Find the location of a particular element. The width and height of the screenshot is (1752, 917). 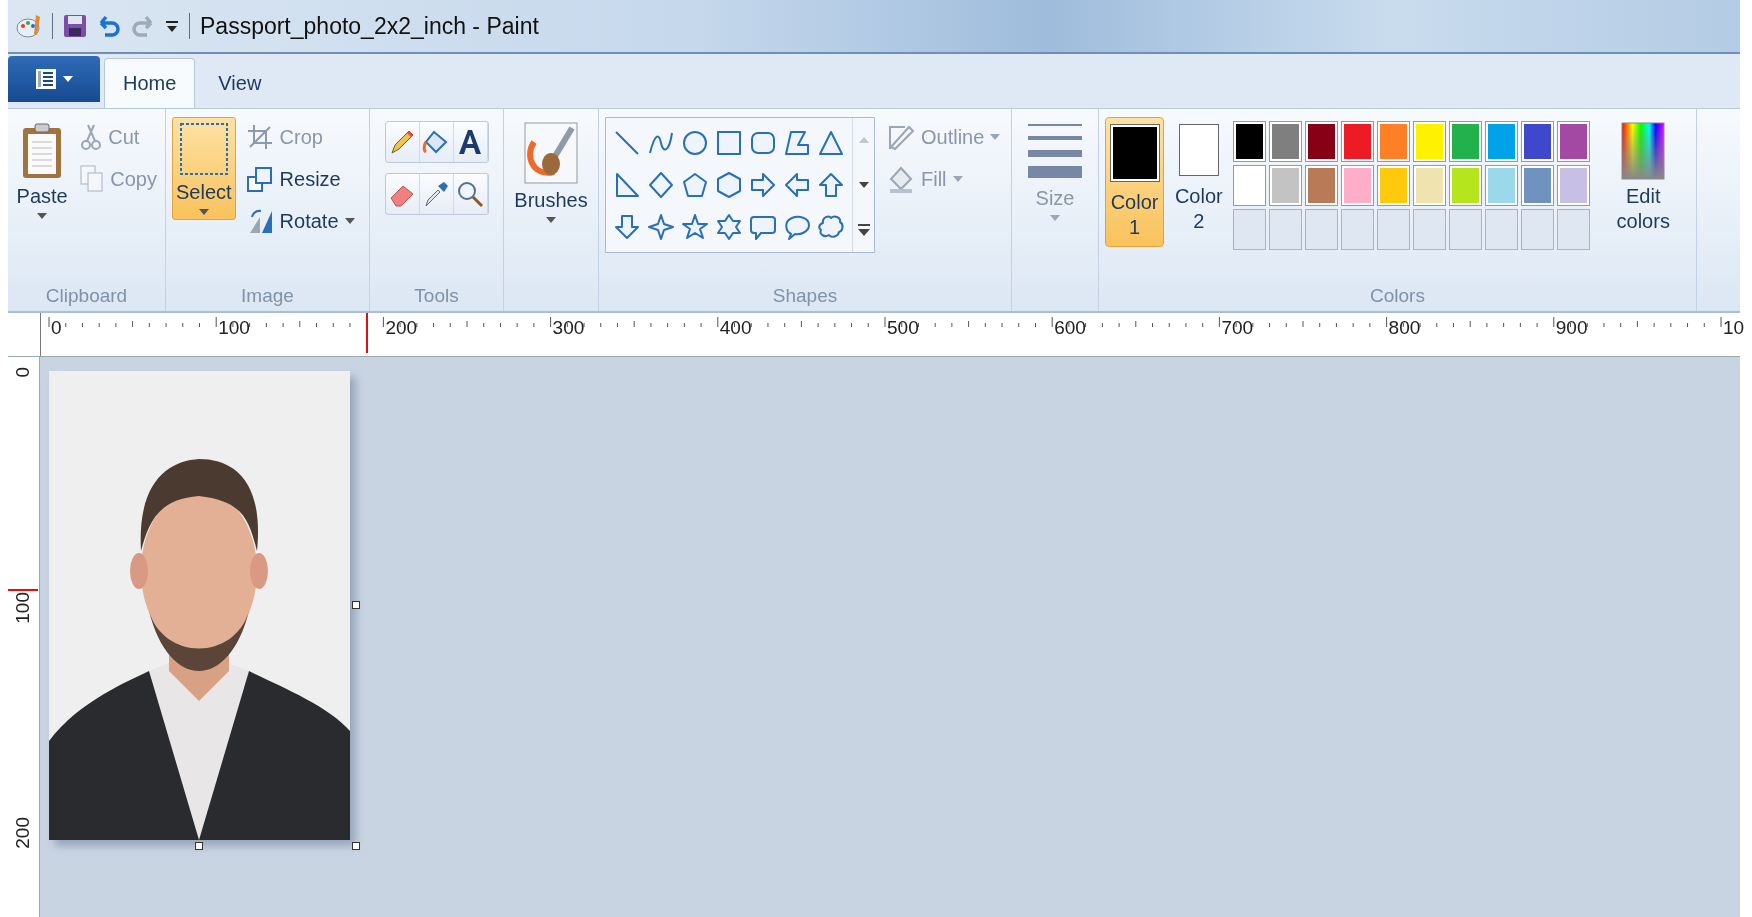

right-triangle-shape-icon is located at coordinates (627, 185).